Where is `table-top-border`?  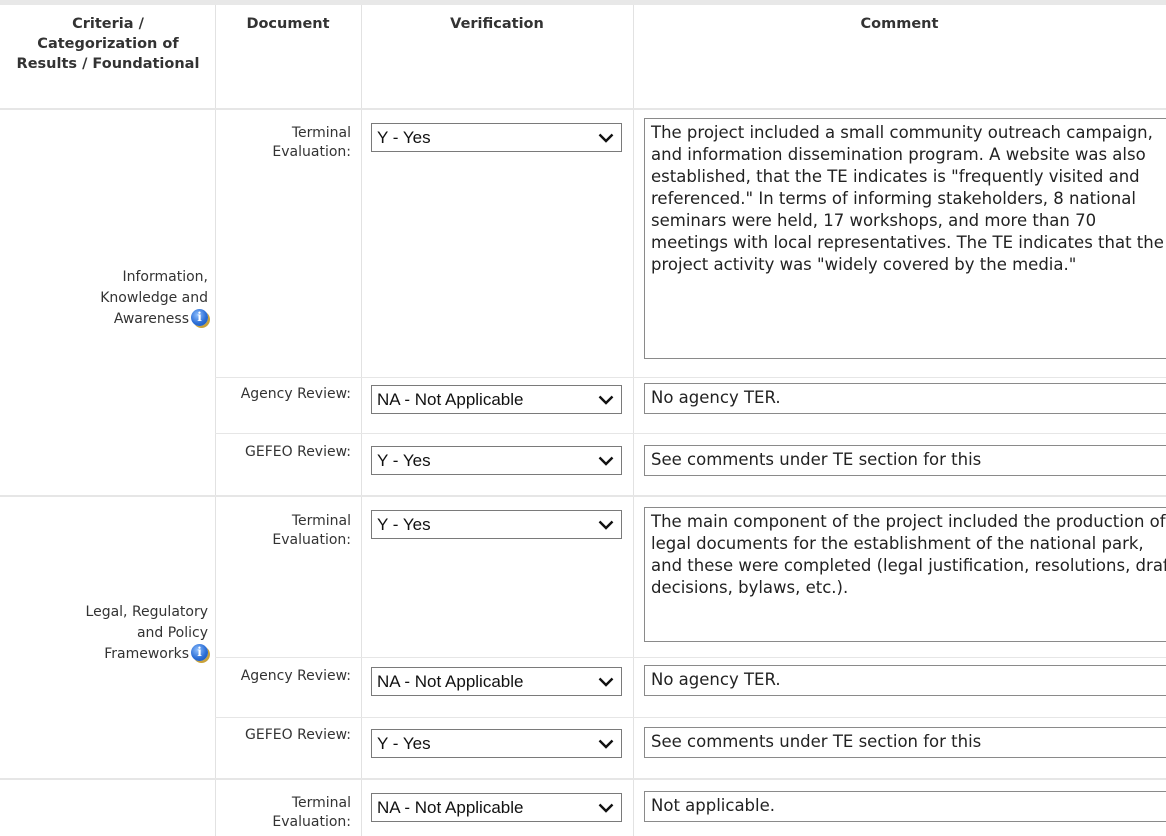 table-top-border is located at coordinates (583, 2).